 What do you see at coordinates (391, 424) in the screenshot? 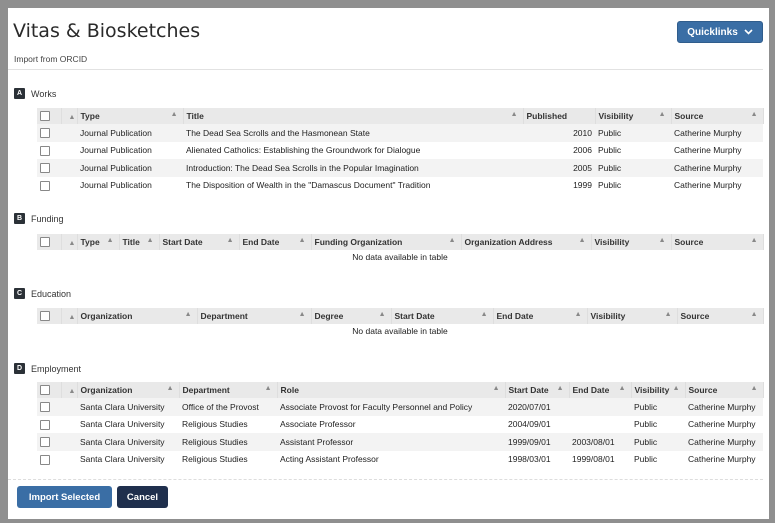
I see `cell-role: Associate Professor` at bounding box center [391, 424].